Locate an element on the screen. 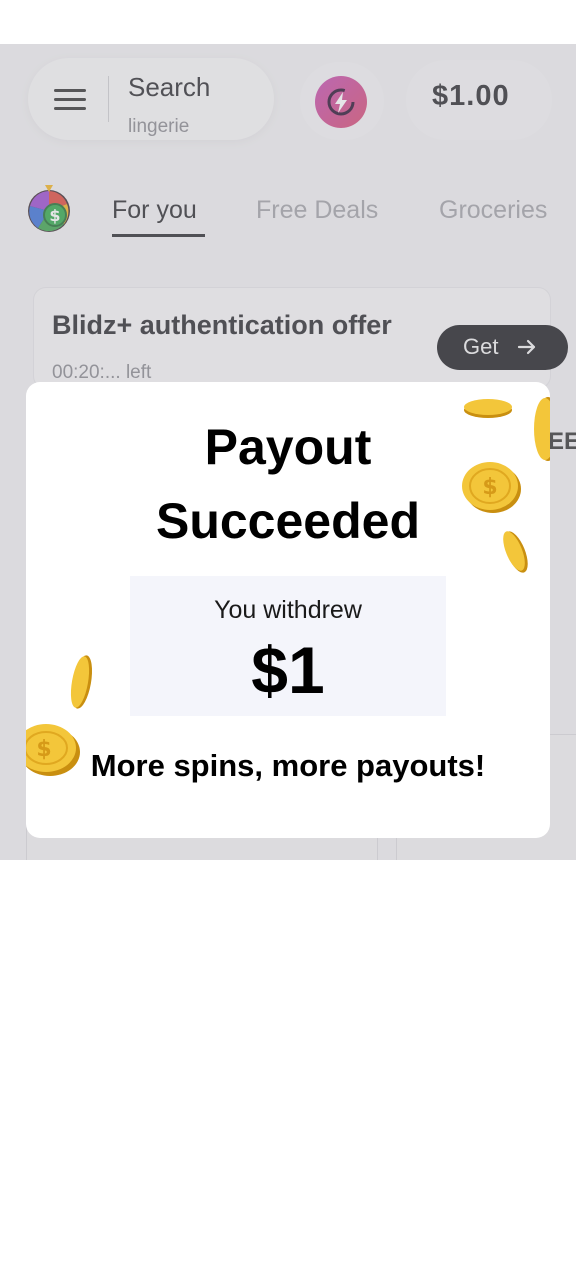  withdraw-summary: You withdrew $1 is located at coordinates (288, 646).